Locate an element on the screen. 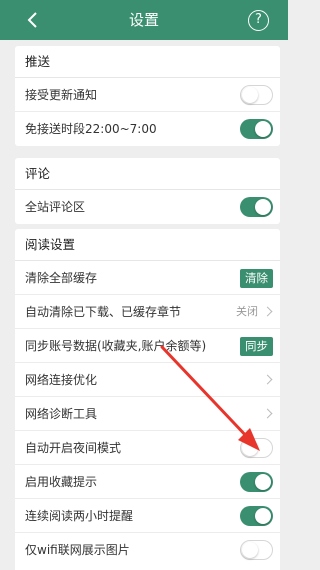  section-title-comments: 评论 is located at coordinates (147, 174).